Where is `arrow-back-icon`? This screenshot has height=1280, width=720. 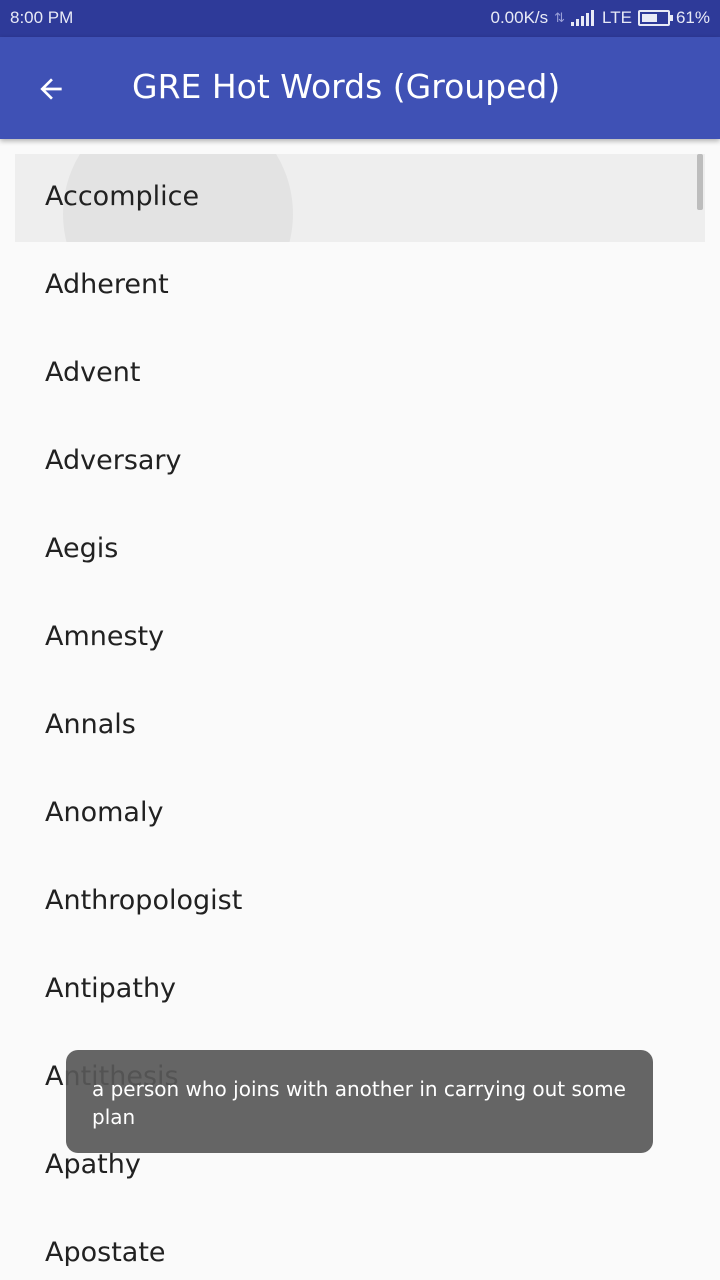
arrow-back-icon is located at coordinates (51, 89).